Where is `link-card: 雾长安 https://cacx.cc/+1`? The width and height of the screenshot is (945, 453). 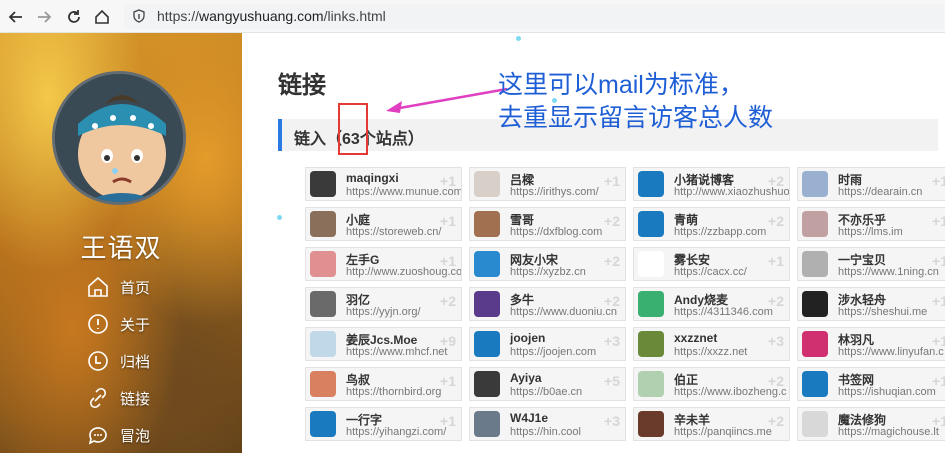 link-card: 雾长安 https://cacx.cc/+1 is located at coordinates (711, 264).